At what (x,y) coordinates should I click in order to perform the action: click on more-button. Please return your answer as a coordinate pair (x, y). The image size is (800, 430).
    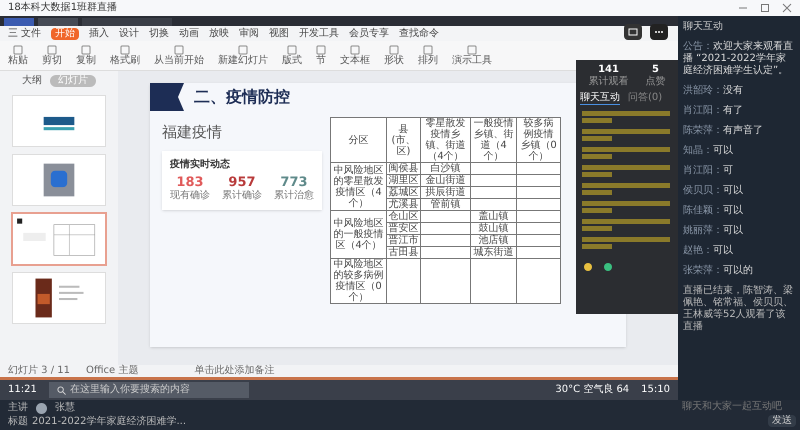
    Looking at the image, I should click on (659, 32).